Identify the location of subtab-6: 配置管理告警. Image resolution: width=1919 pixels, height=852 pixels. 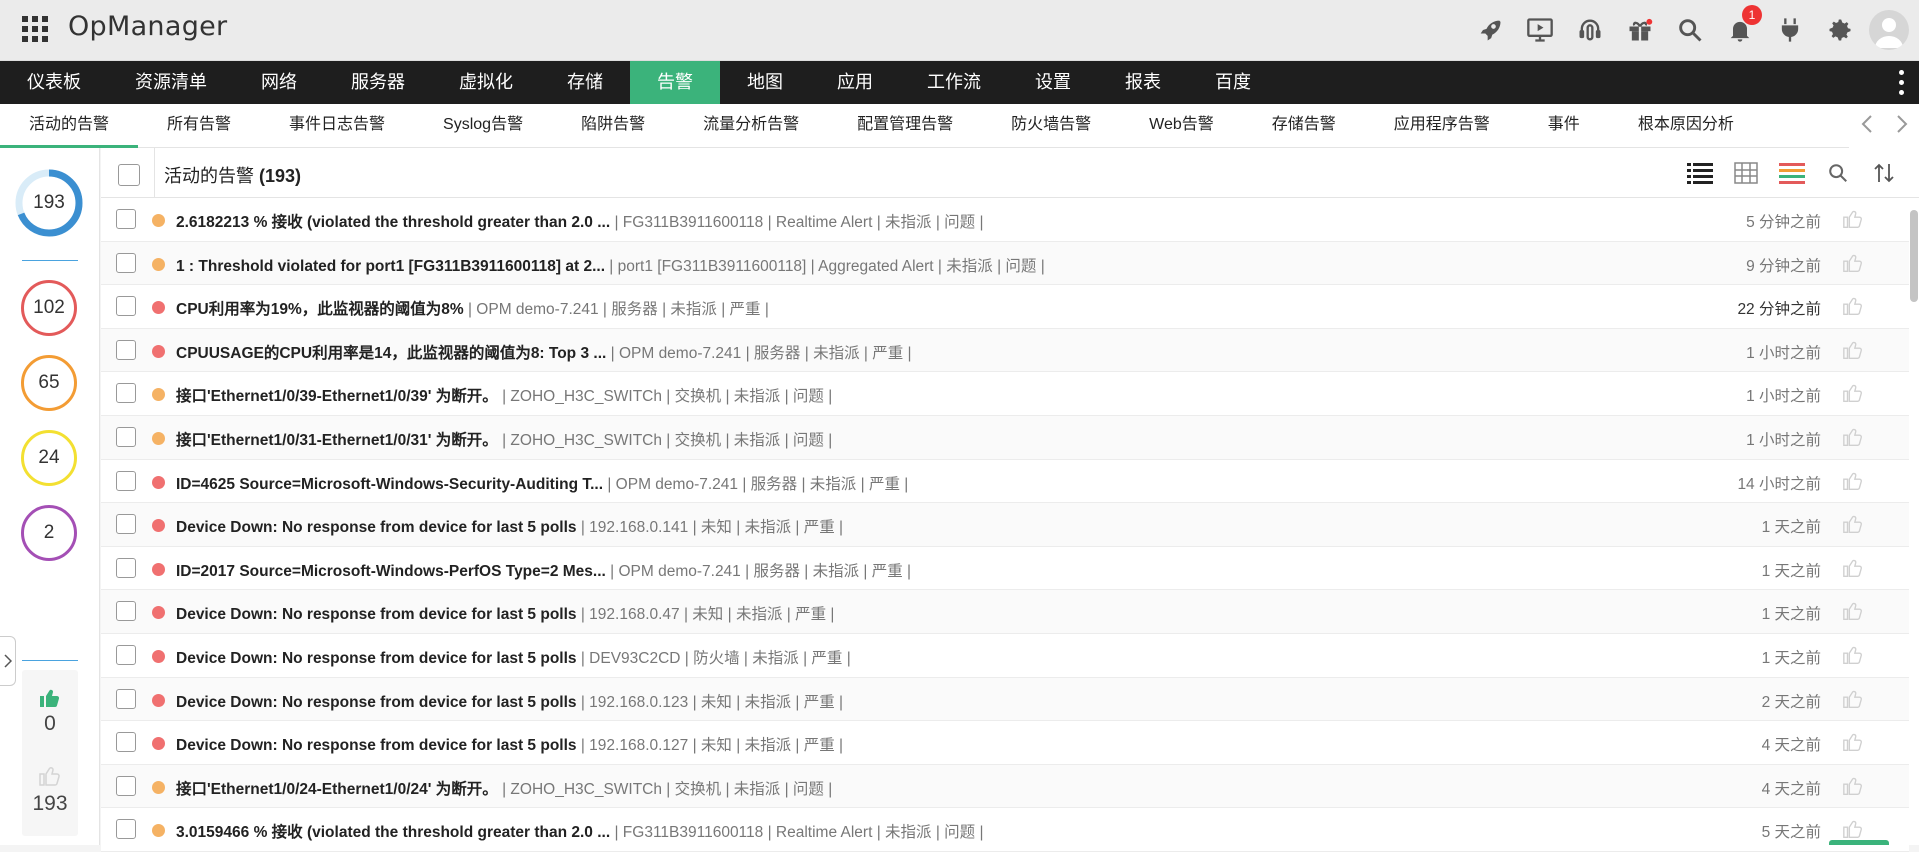
(905, 126).